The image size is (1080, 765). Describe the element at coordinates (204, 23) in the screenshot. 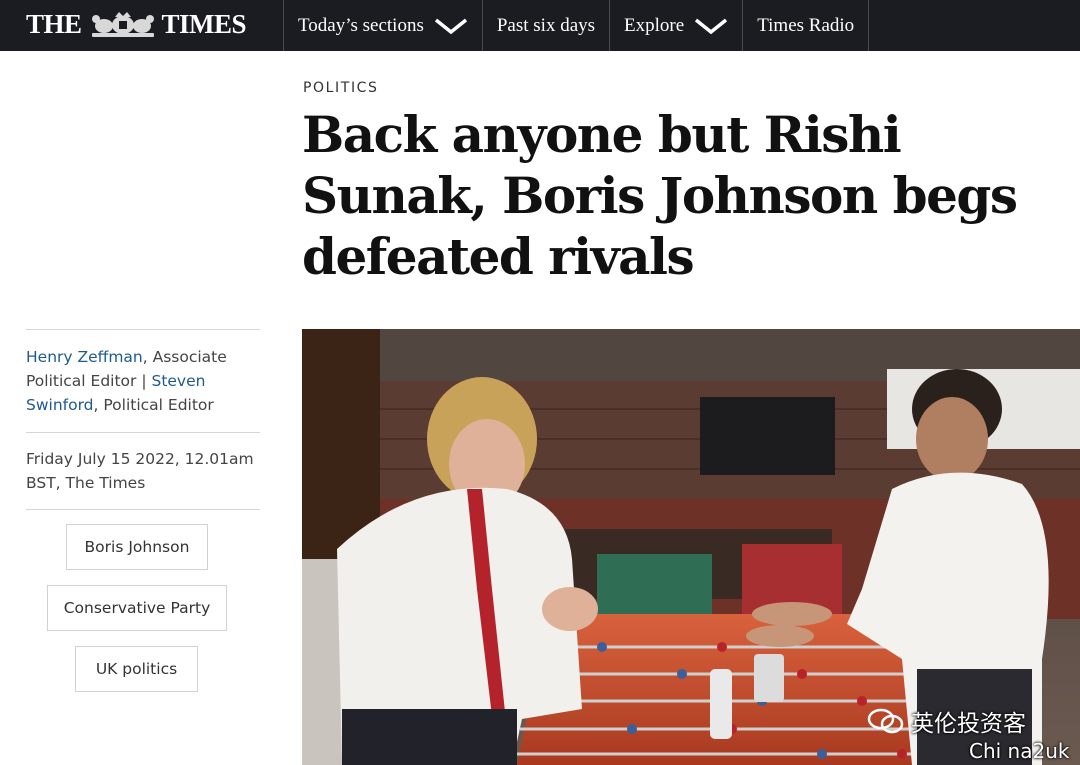

I see `logo-word-times: TIMES` at that location.